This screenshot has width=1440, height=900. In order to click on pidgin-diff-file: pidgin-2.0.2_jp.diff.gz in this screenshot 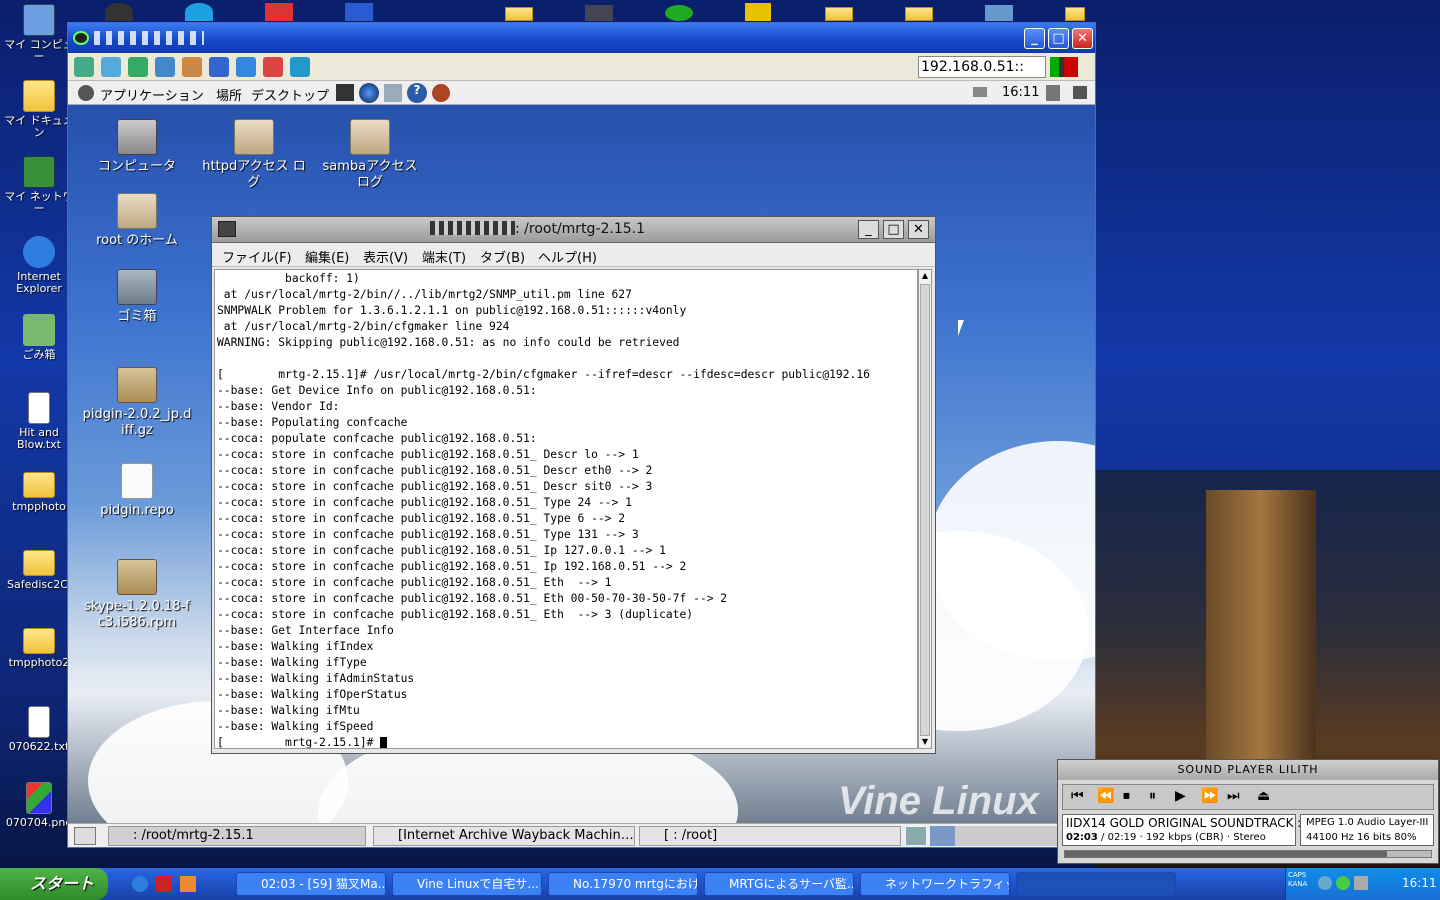, I will do `click(137, 403)`.